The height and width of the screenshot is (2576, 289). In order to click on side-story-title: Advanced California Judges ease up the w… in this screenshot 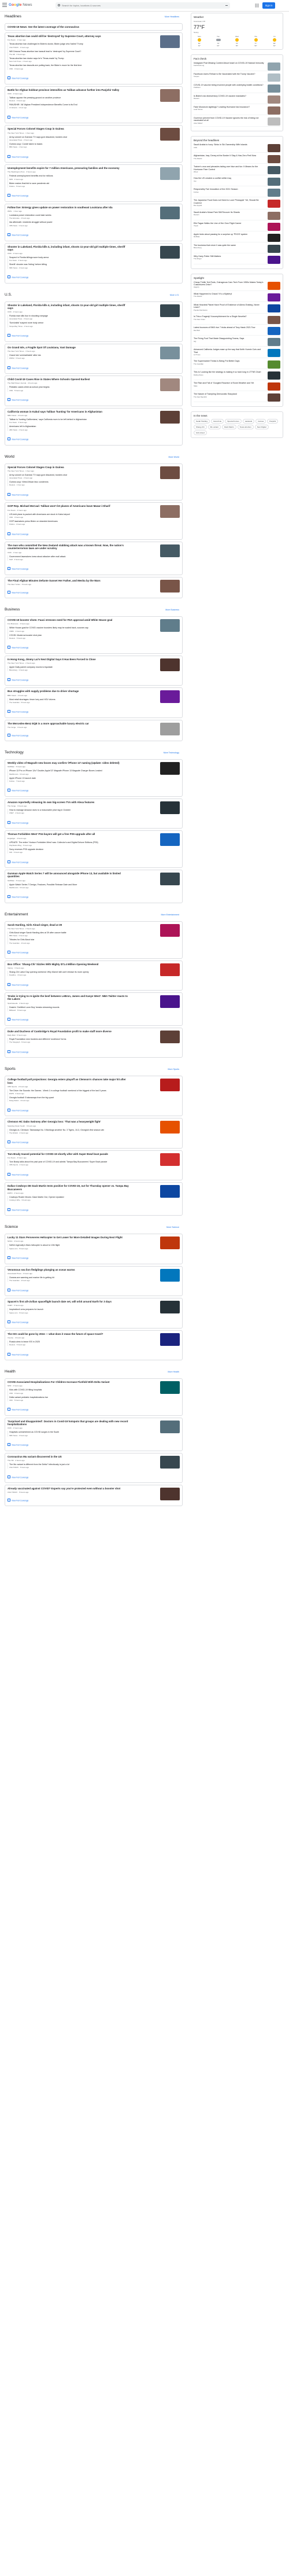, I will do `click(229, 351)`.